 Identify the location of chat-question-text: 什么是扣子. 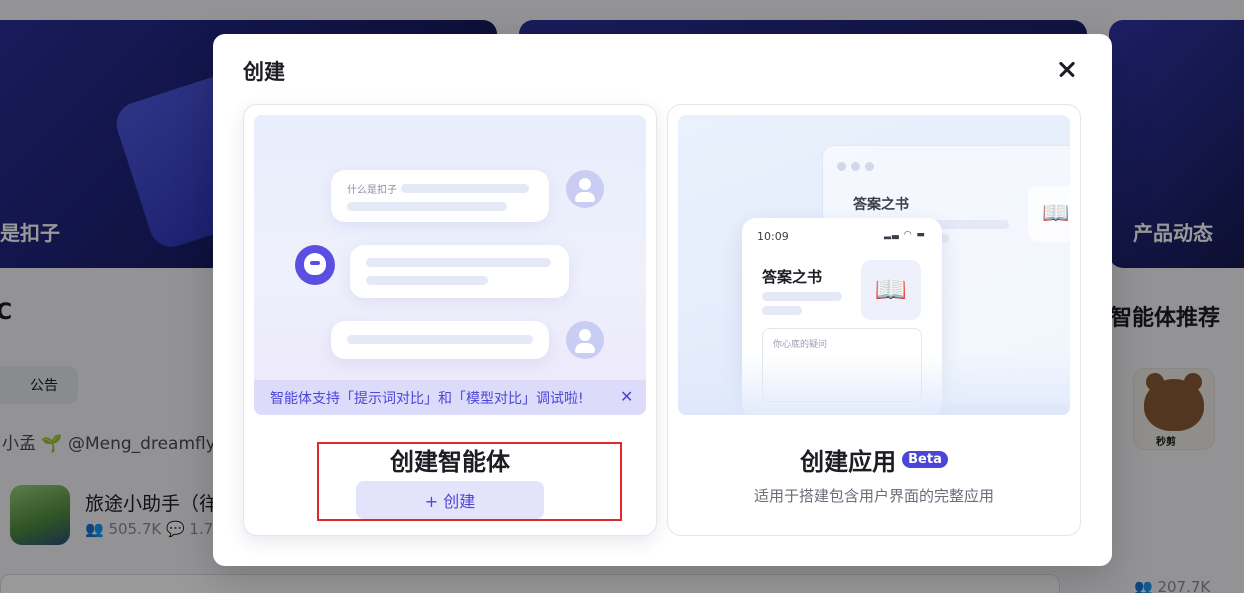
(372, 190).